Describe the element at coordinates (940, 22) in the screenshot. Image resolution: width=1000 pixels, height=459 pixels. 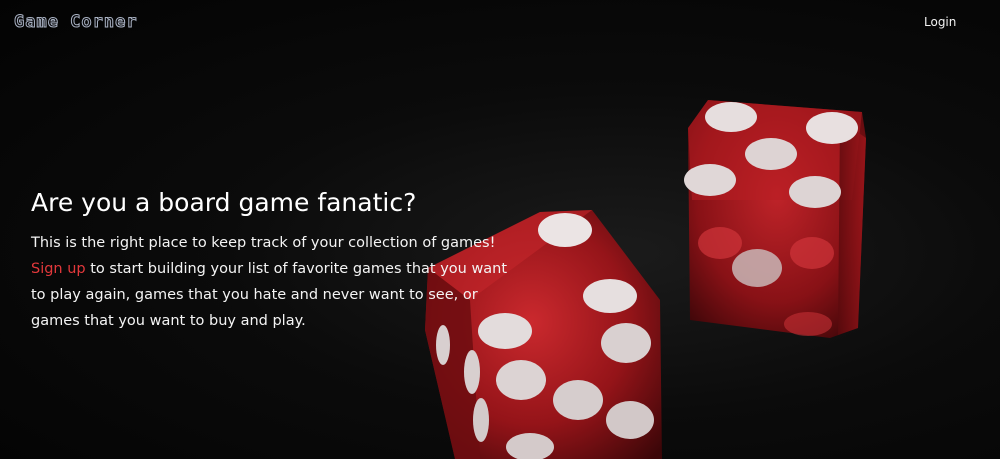
I see `login-link: Login` at that location.